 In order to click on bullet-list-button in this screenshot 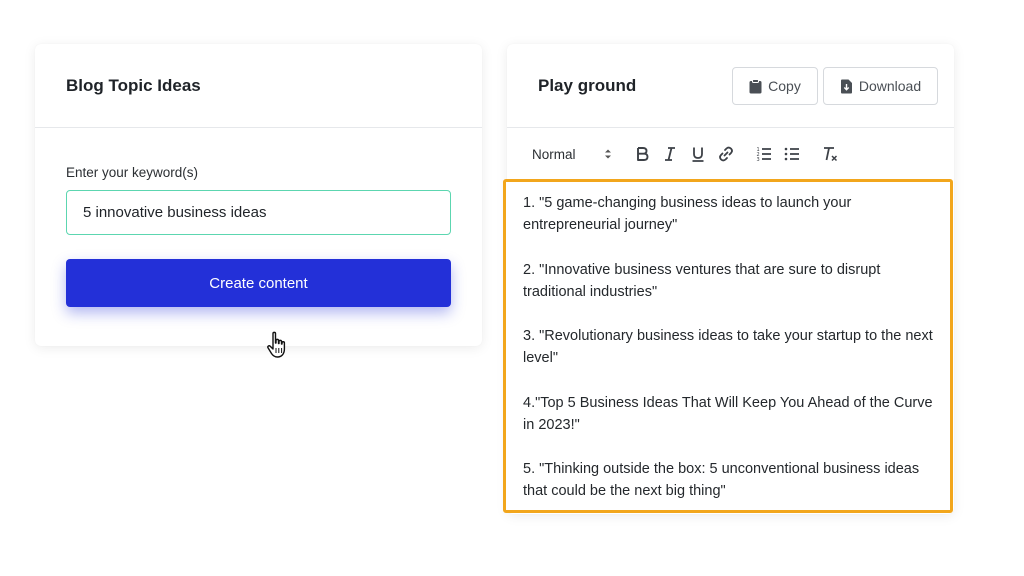, I will do `click(792, 154)`.